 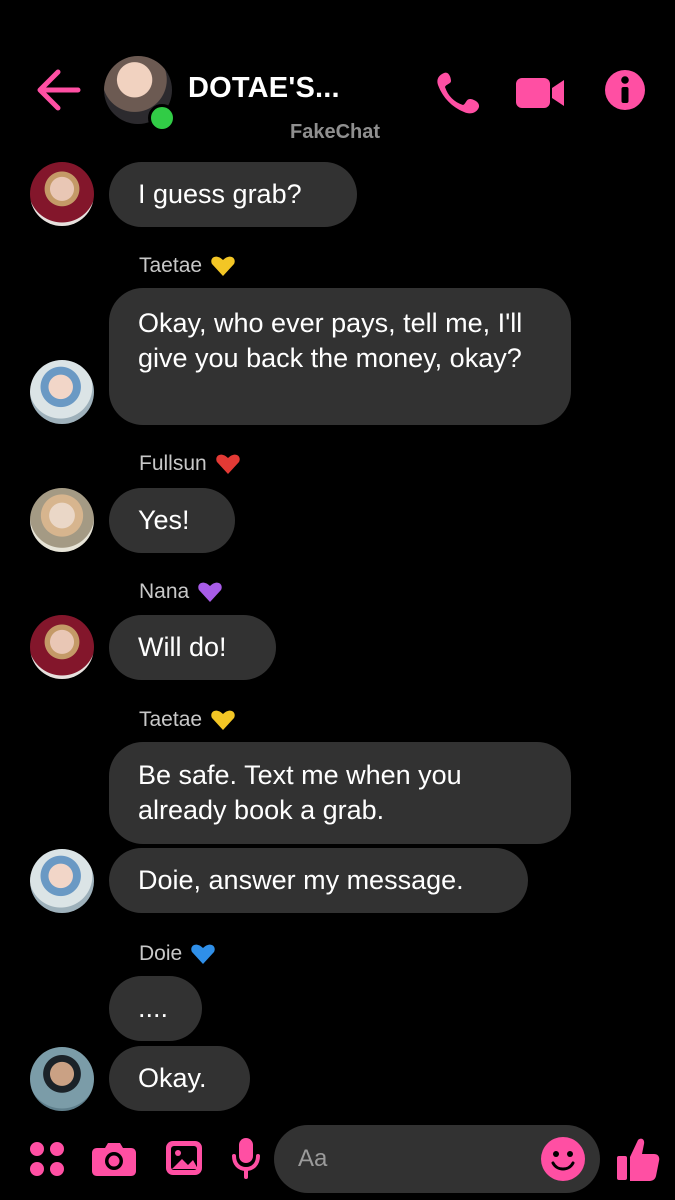 I want to click on gallery-icon, so click(x=184, y=1158).